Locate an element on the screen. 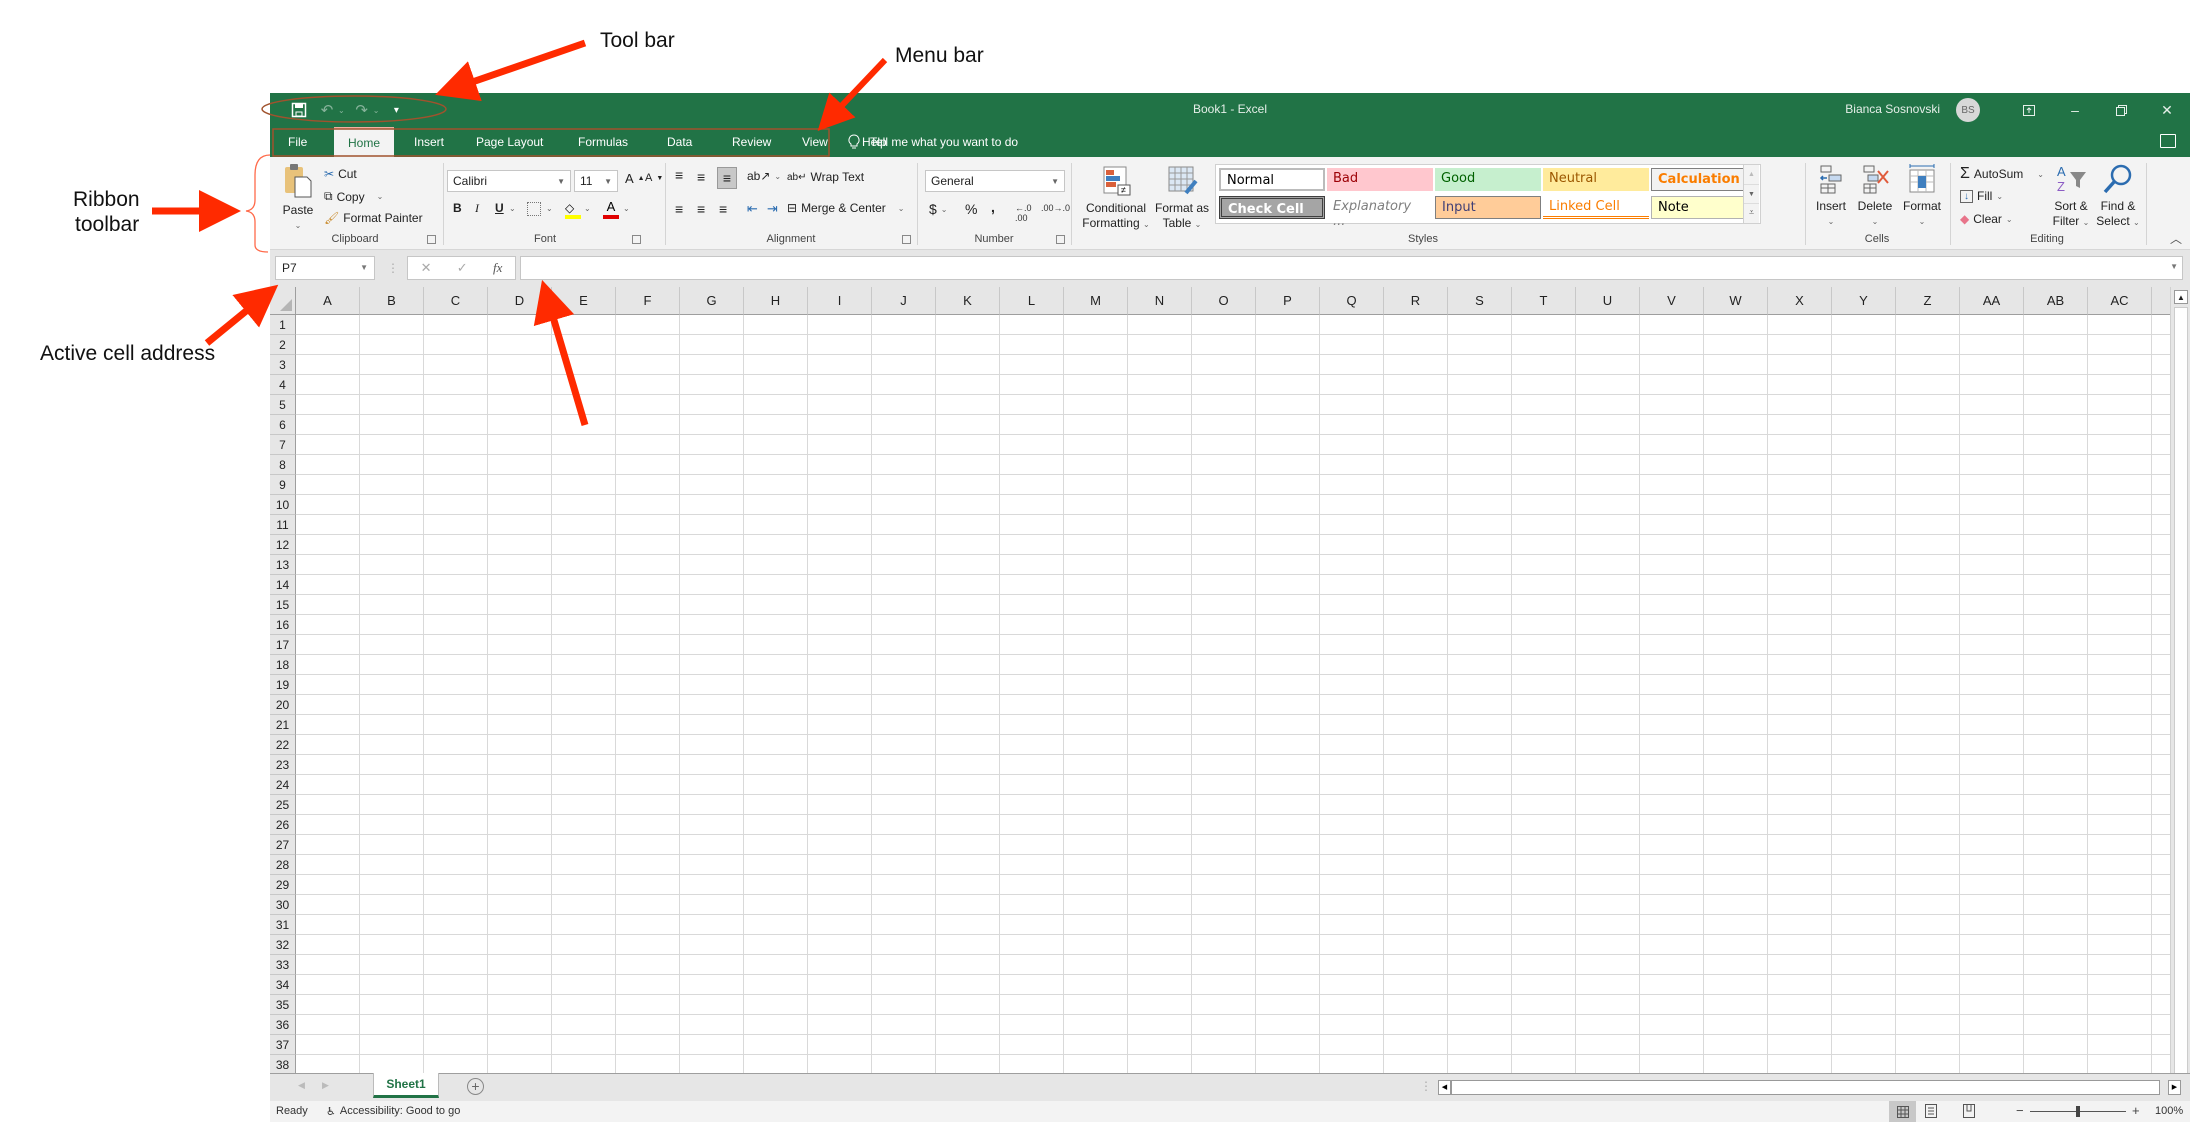 This screenshot has height=1131, width=2190. column-header-T: T is located at coordinates (1544, 301).